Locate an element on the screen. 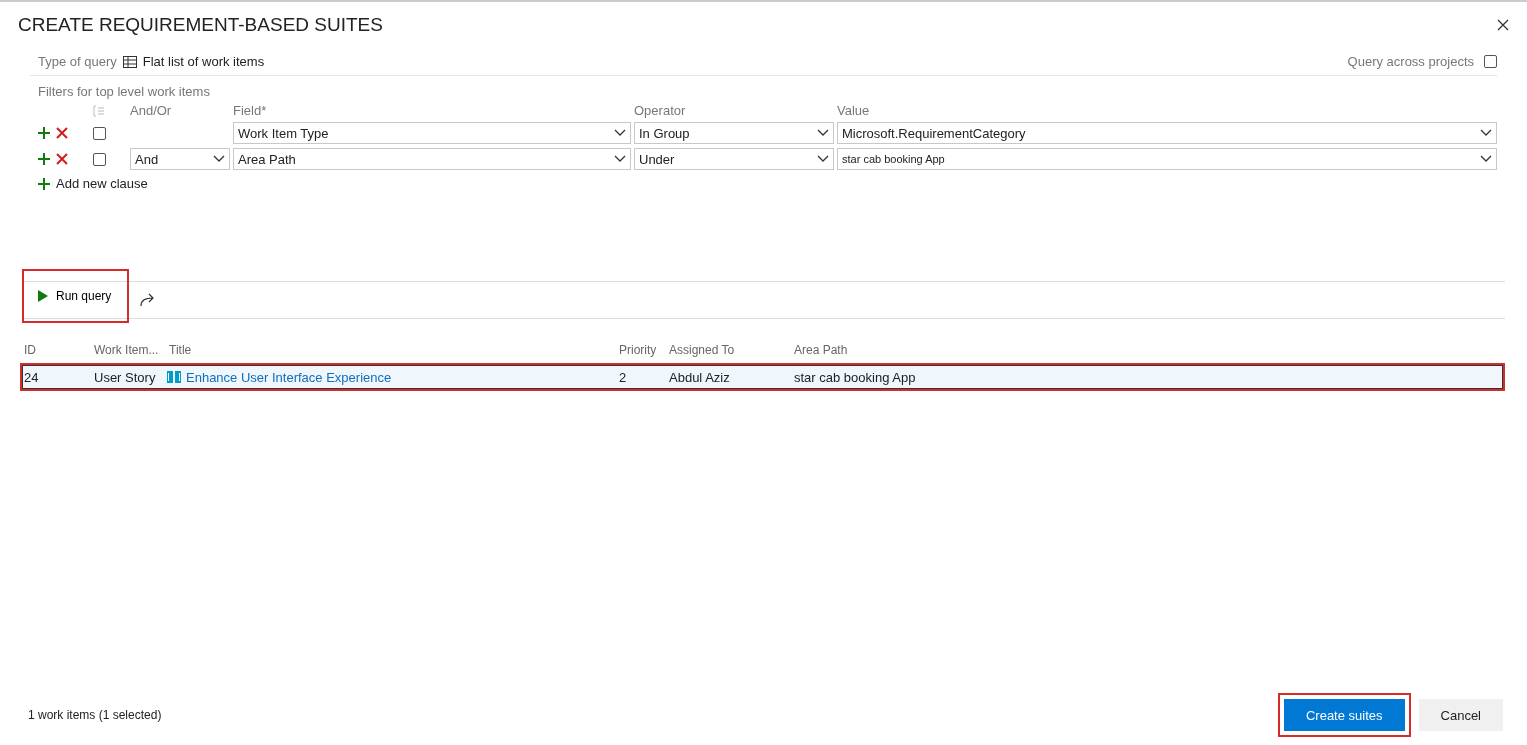 This screenshot has height=745, width=1527. column-header: Value is located at coordinates (854, 110).